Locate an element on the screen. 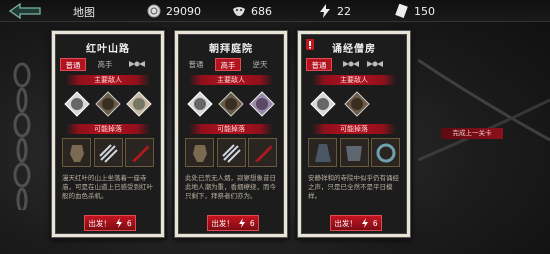  energy-value: 22 is located at coordinates (344, 11).